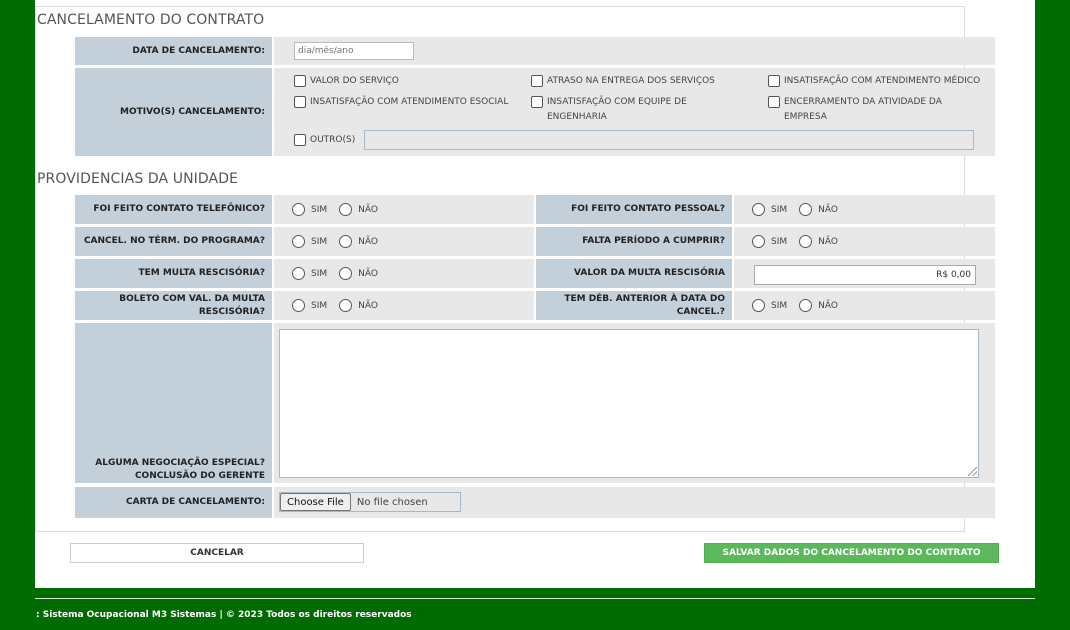  What do you see at coordinates (634, 209) in the screenshot?
I see `contato-pessoal-label: FOI FEITO CONTATO PESSOAL?` at bounding box center [634, 209].